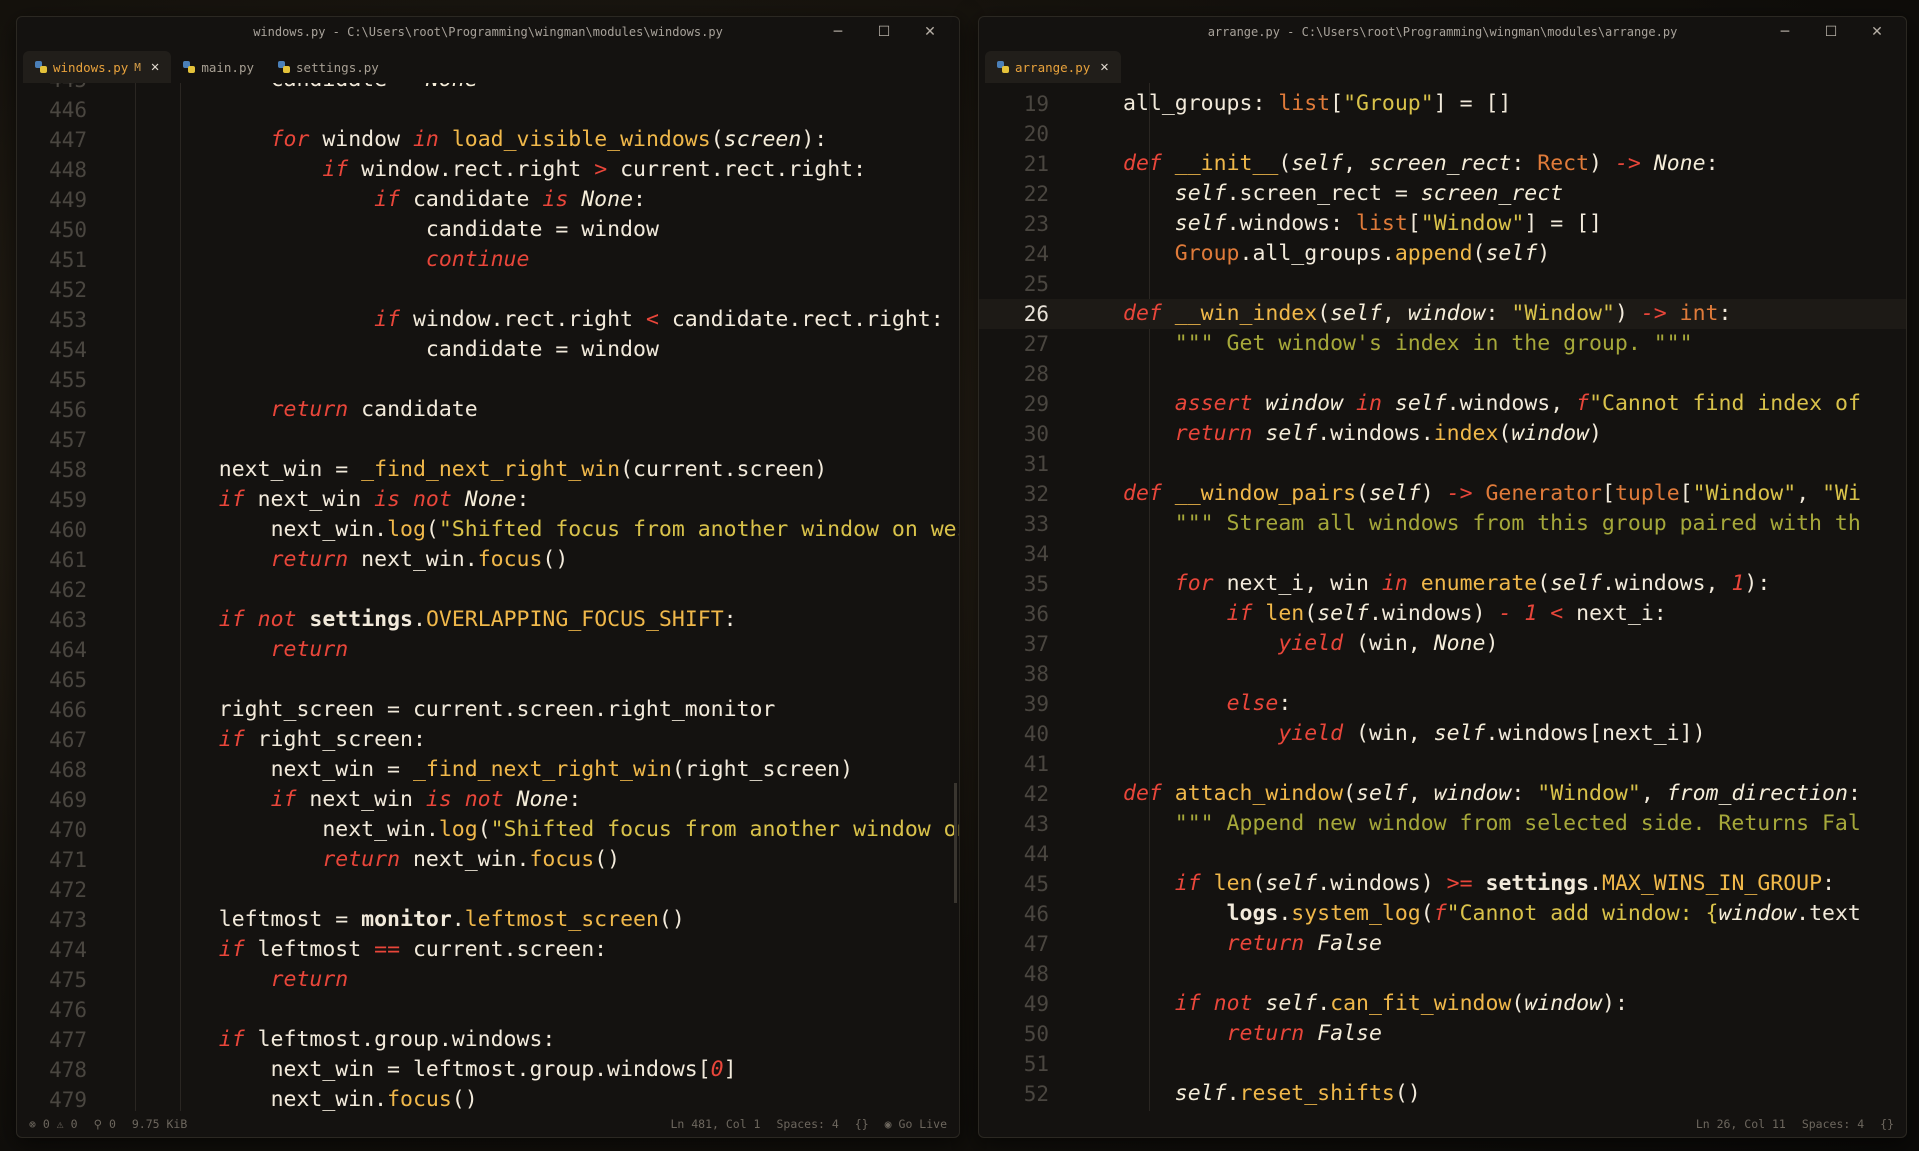  Describe the element at coordinates (1442, 224) in the screenshot. I see `code-line: 23 self.windows: list["Window"] = []` at that location.